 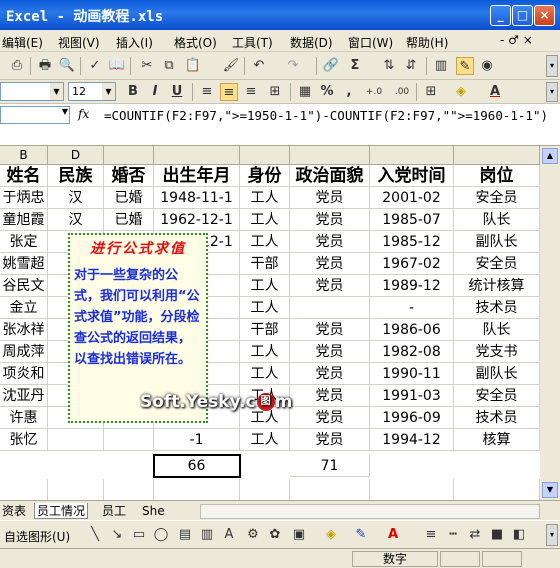 I want to click on table-cell: 张定, so click(x=24, y=242).